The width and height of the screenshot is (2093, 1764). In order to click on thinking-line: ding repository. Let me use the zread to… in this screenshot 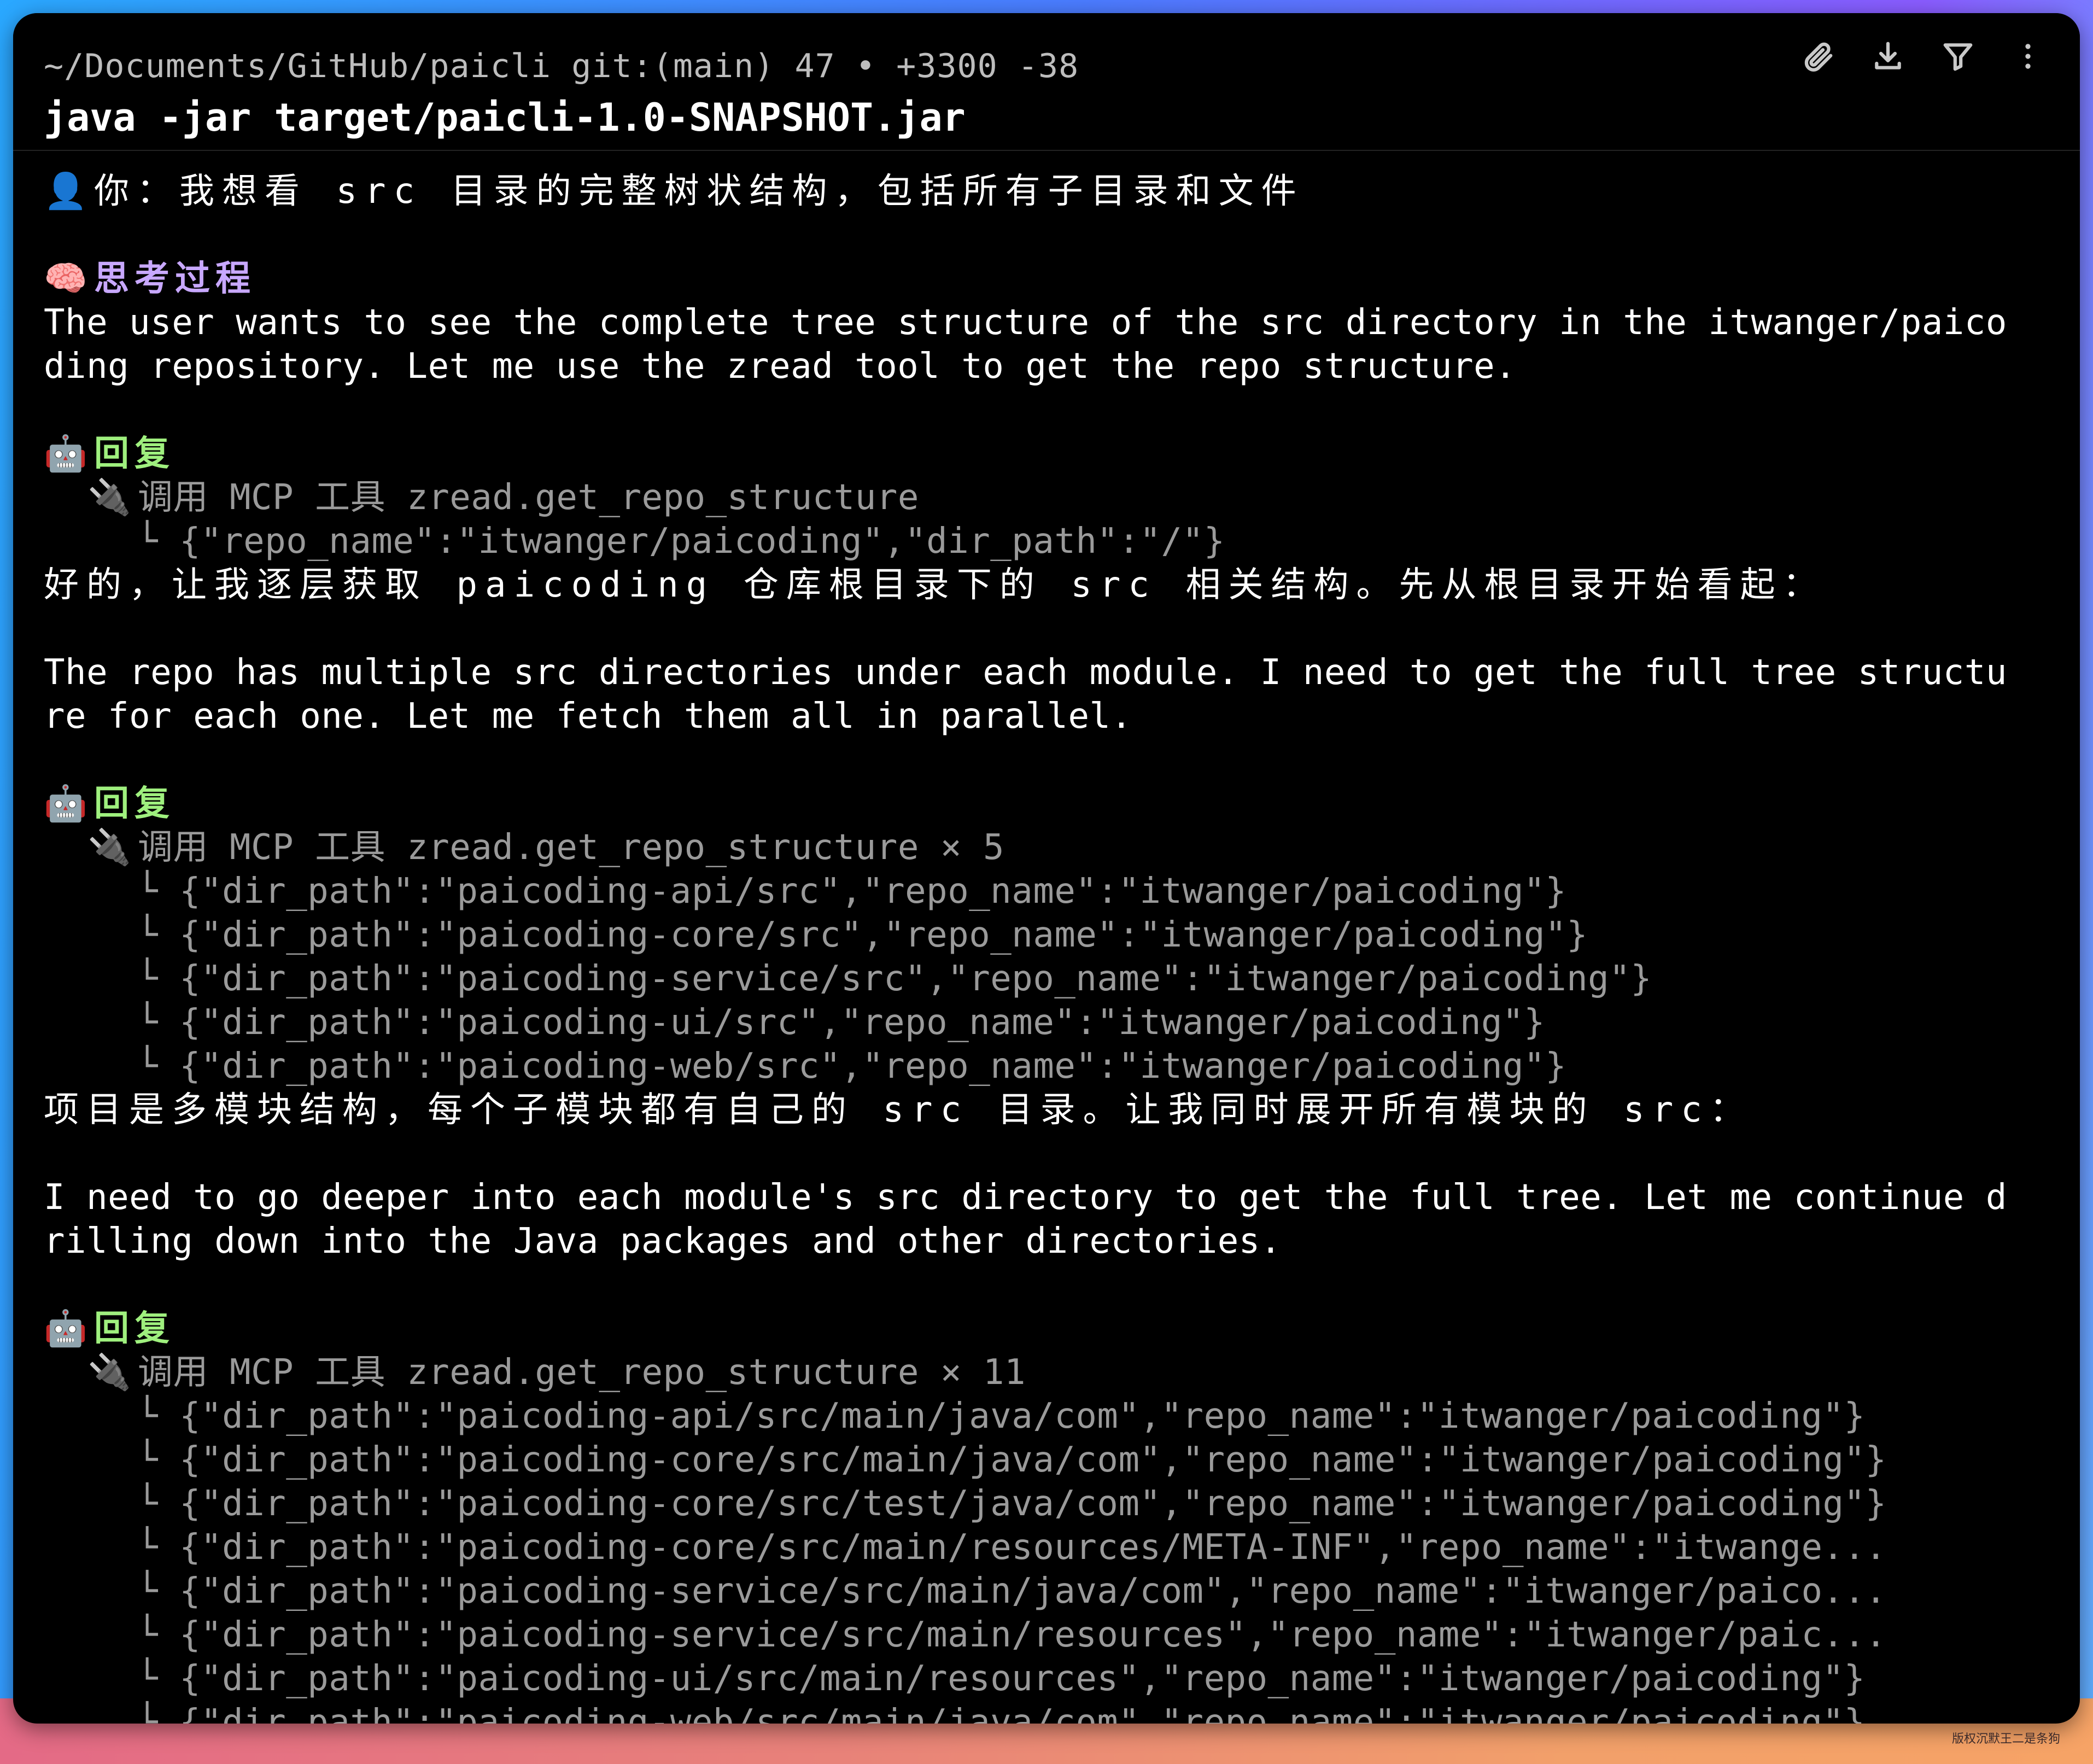, I will do `click(780, 366)`.